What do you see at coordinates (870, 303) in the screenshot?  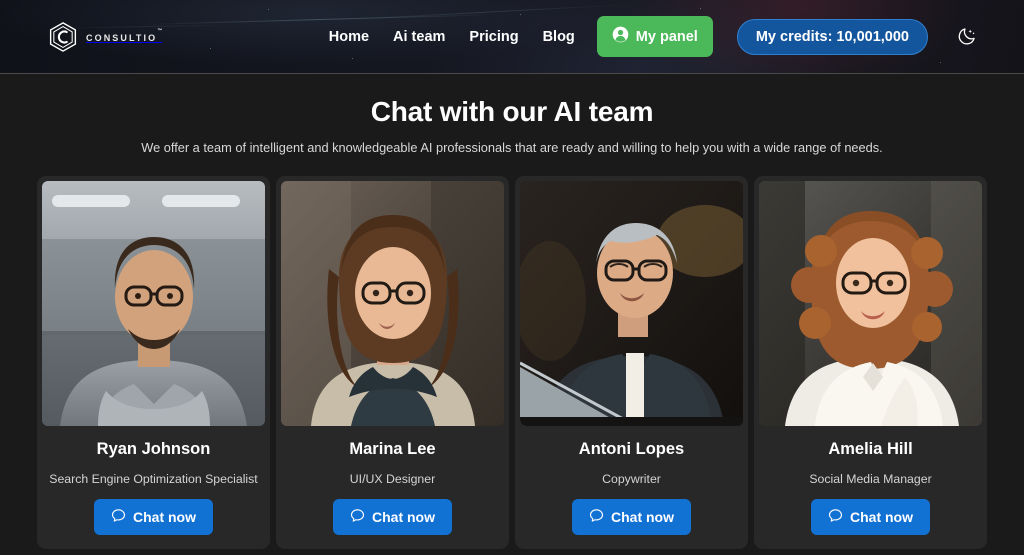 I see `avatar-photo-amelia-hill` at bounding box center [870, 303].